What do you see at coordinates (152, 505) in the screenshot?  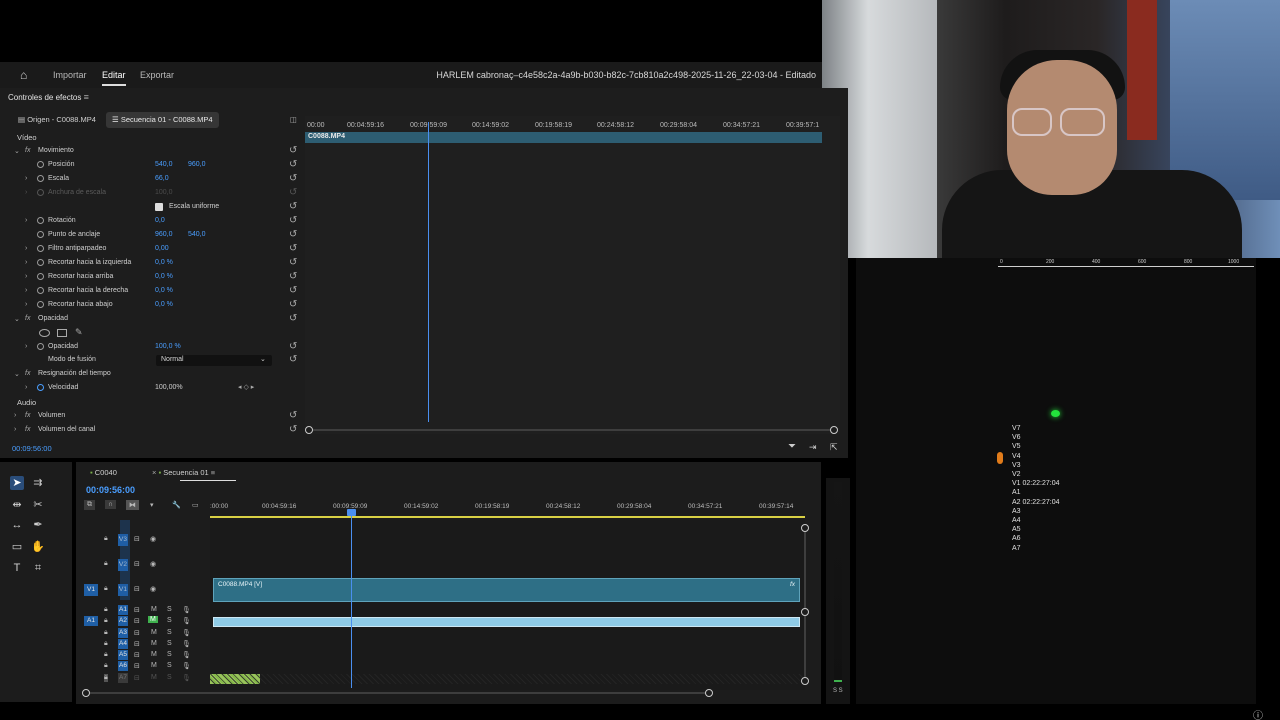 I see `add-marker-icon: ▾` at bounding box center [152, 505].